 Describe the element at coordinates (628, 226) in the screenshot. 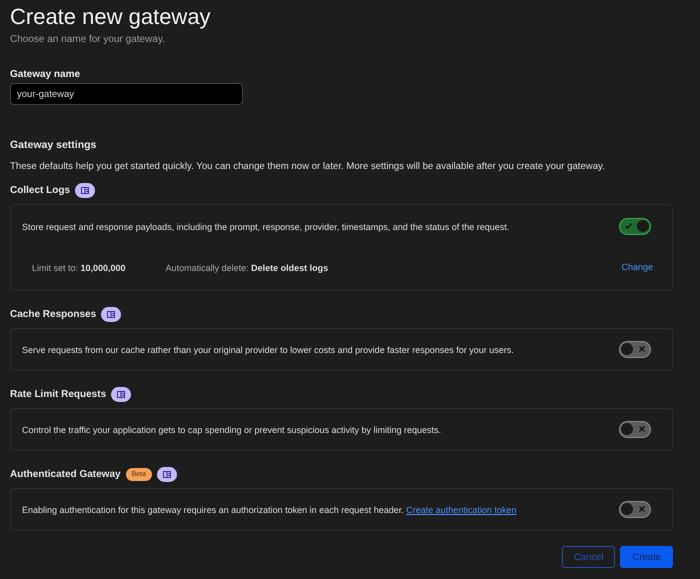

I see `check-icon` at that location.